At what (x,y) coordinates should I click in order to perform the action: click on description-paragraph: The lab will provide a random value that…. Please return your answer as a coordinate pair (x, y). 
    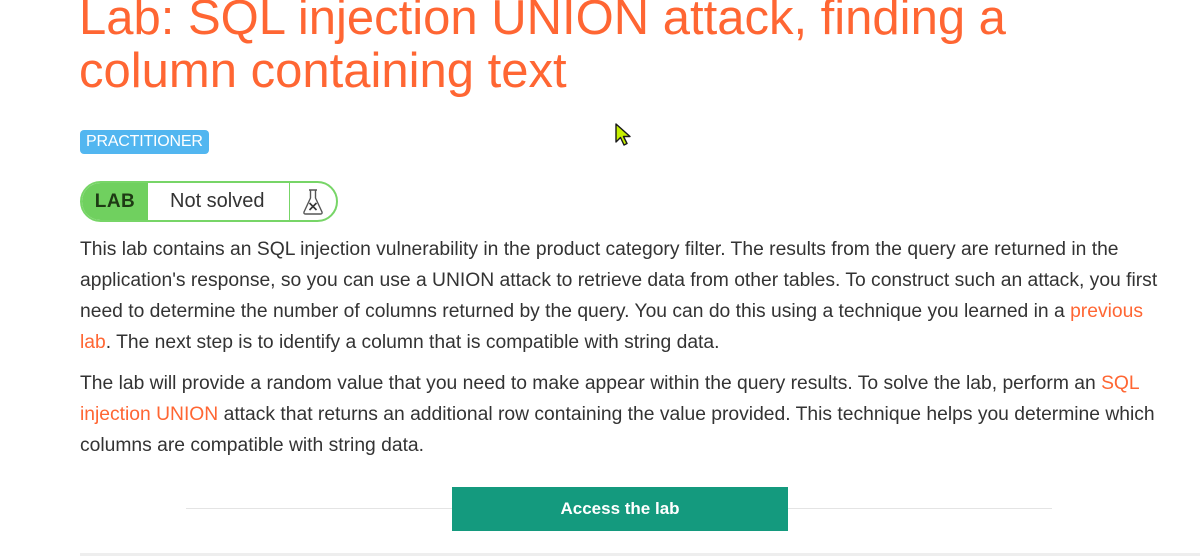
    Looking at the image, I should click on (617, 414).